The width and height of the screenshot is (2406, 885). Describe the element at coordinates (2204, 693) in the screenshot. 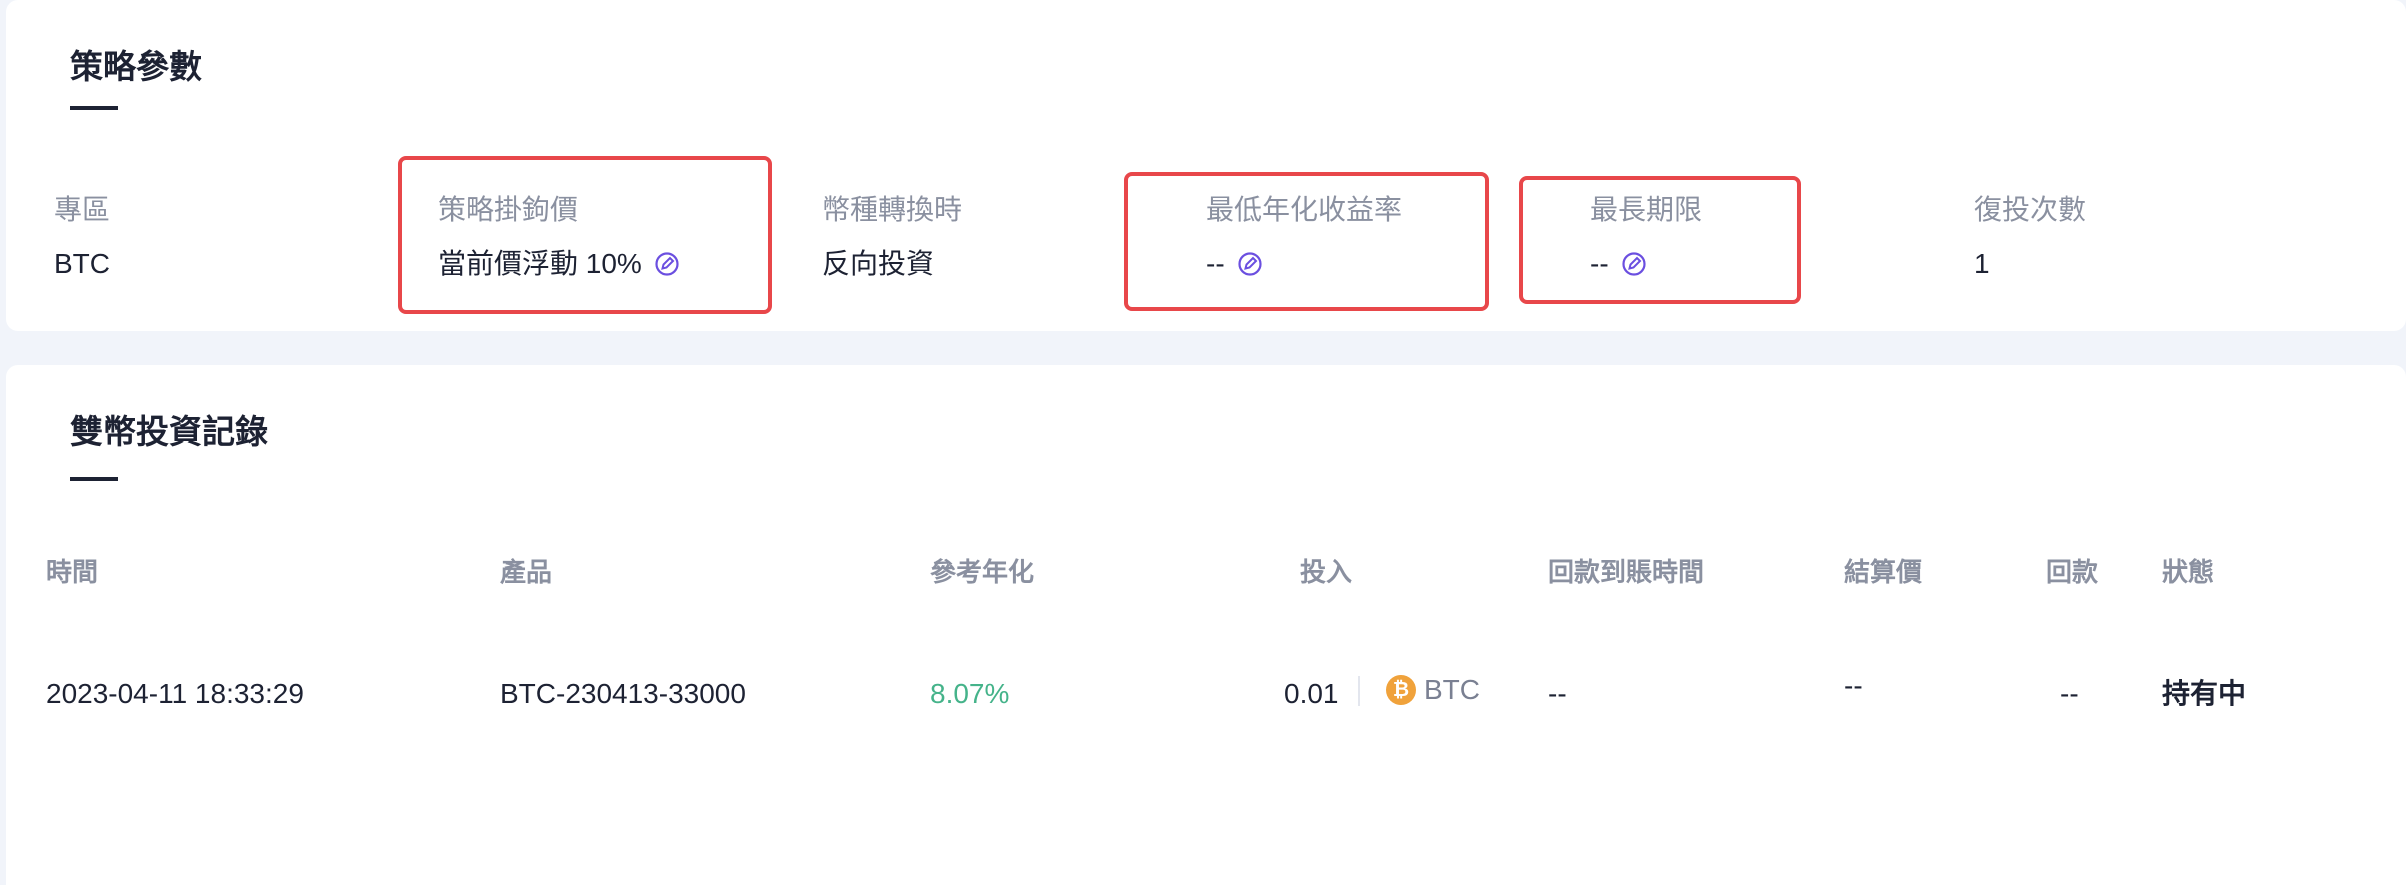

I see `row-status: 持有中` at that location.